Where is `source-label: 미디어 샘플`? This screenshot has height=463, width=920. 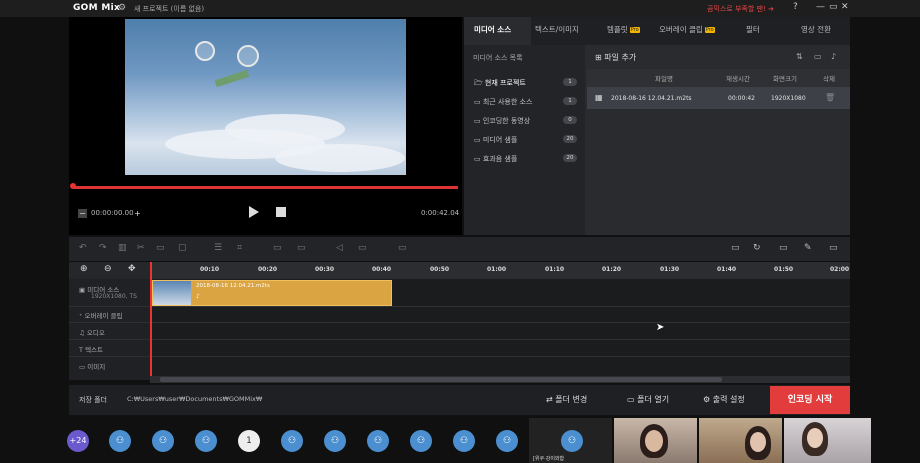
source-label: 미디어 샘플 is located at coordinates (500, 140).